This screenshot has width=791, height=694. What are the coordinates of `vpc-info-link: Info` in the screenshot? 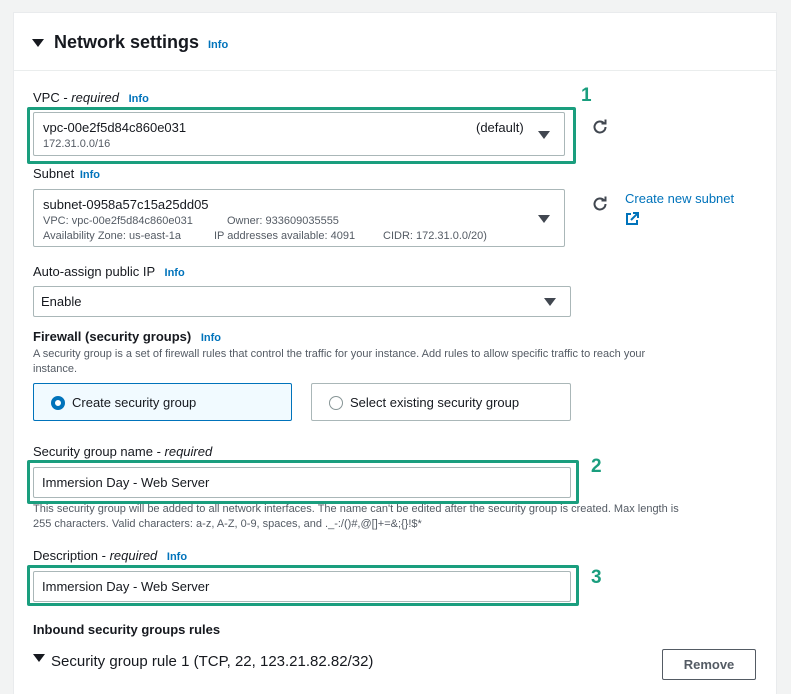 It's located at (139, 99).